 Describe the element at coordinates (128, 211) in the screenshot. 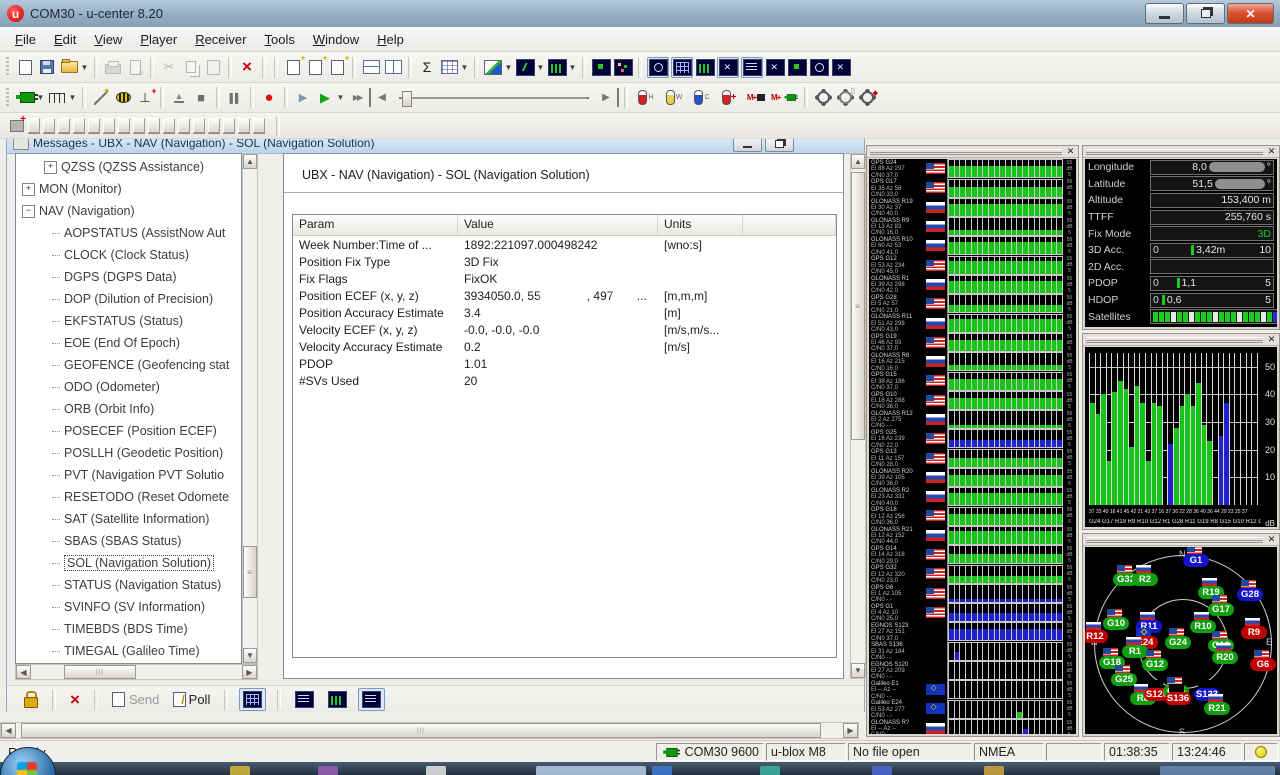

I see `tree-item-nav: − NAV (Navigation)` at that location.